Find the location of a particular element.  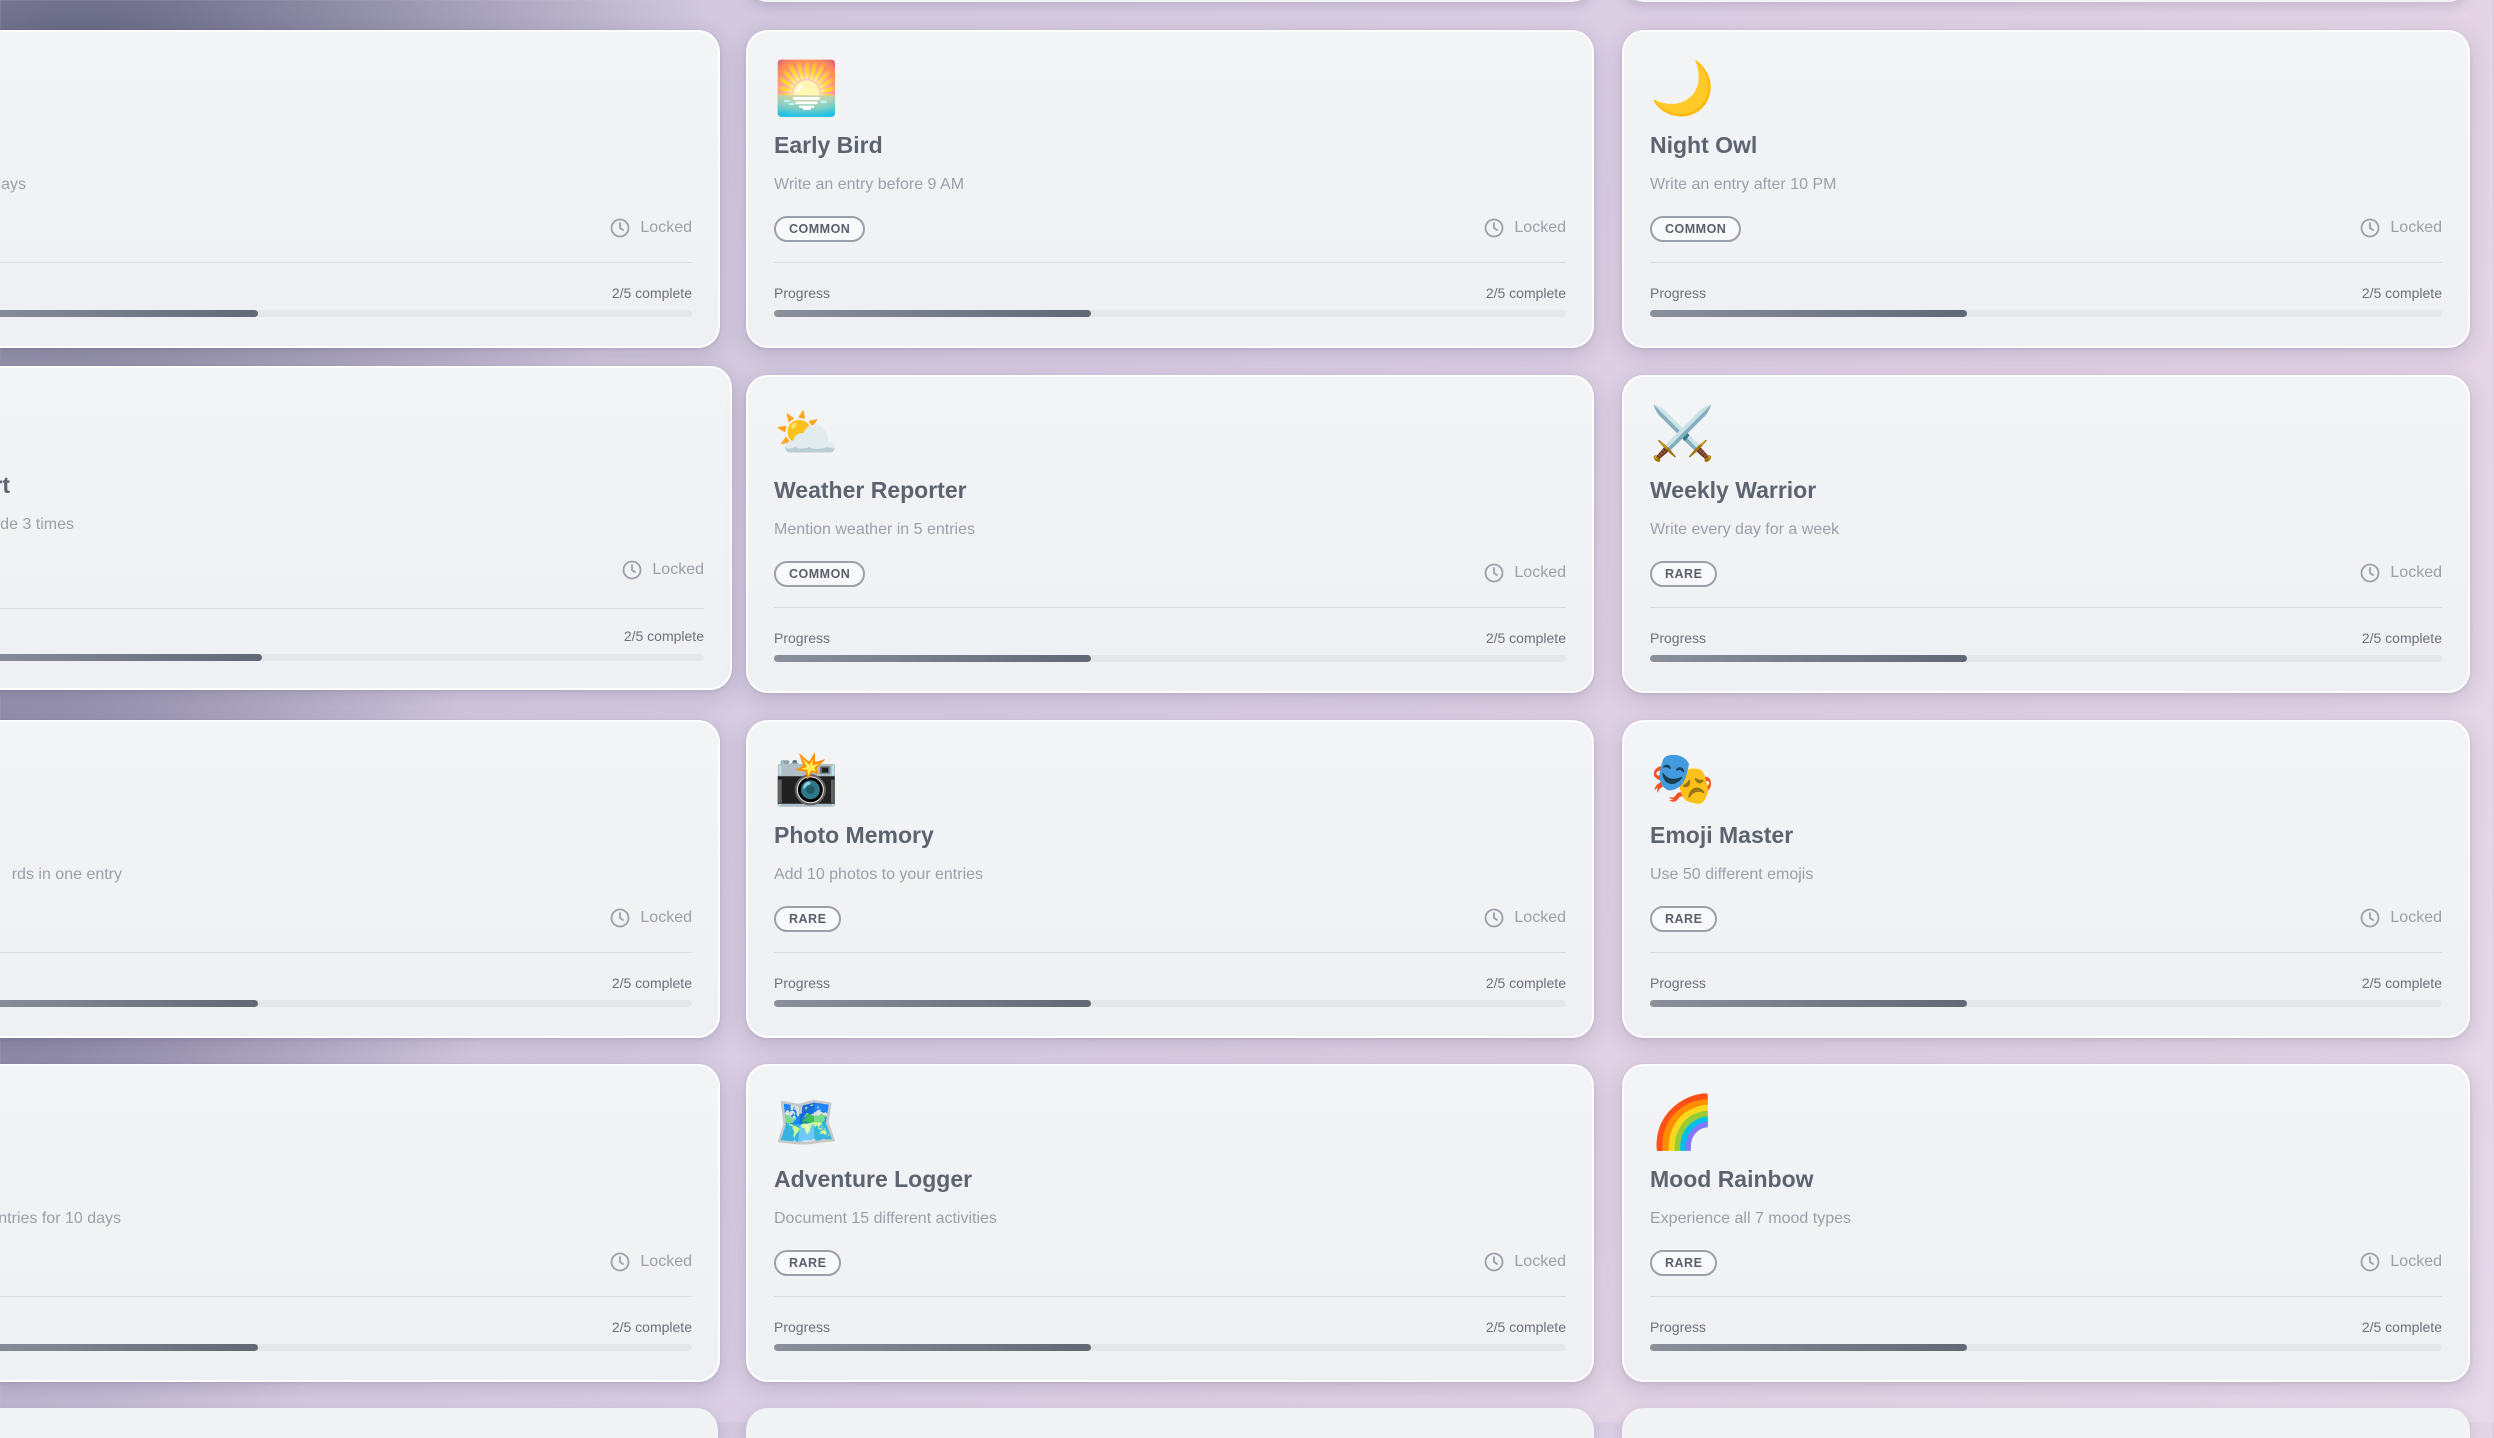

achievement-description: Experience all 7 mood types is located at coordinates (1750, 1218).